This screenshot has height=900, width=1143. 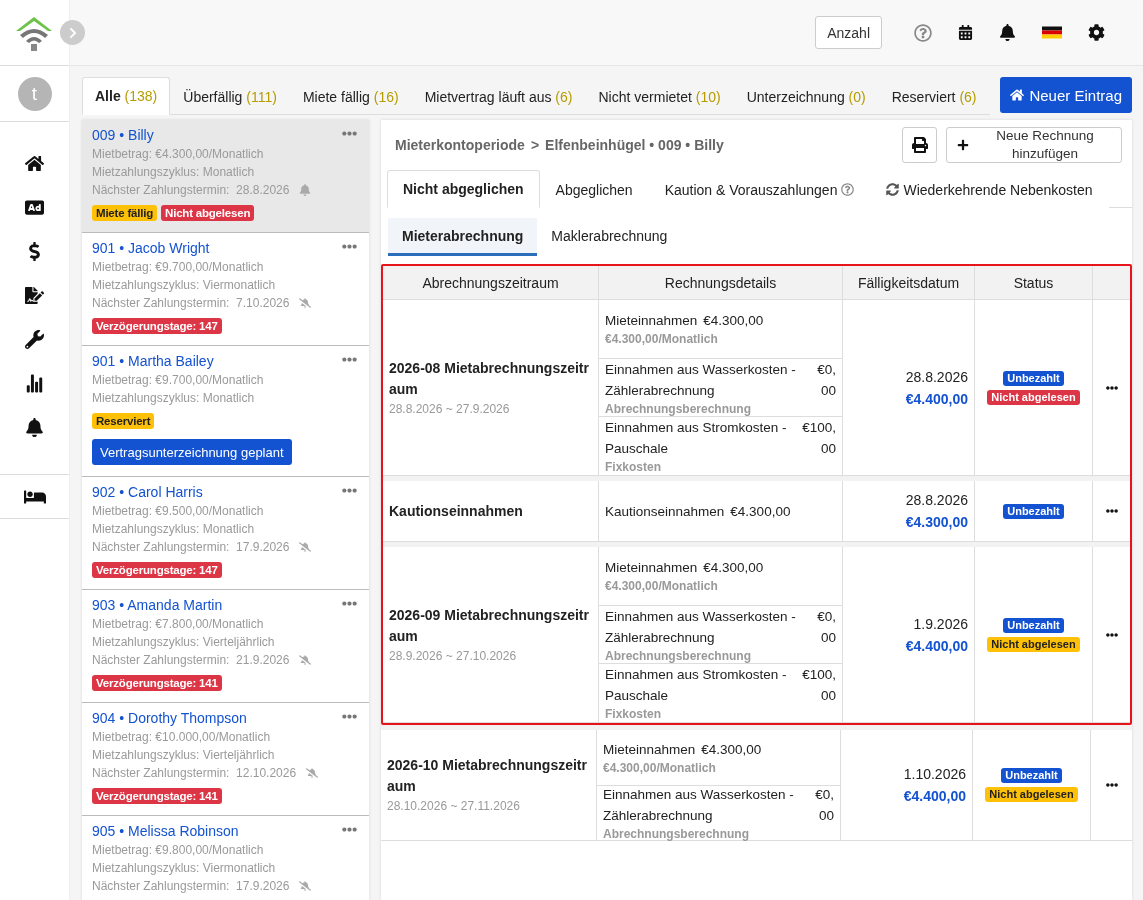 I want to click on column-header: Rechnungsdetails, so click(x=721, y=283).